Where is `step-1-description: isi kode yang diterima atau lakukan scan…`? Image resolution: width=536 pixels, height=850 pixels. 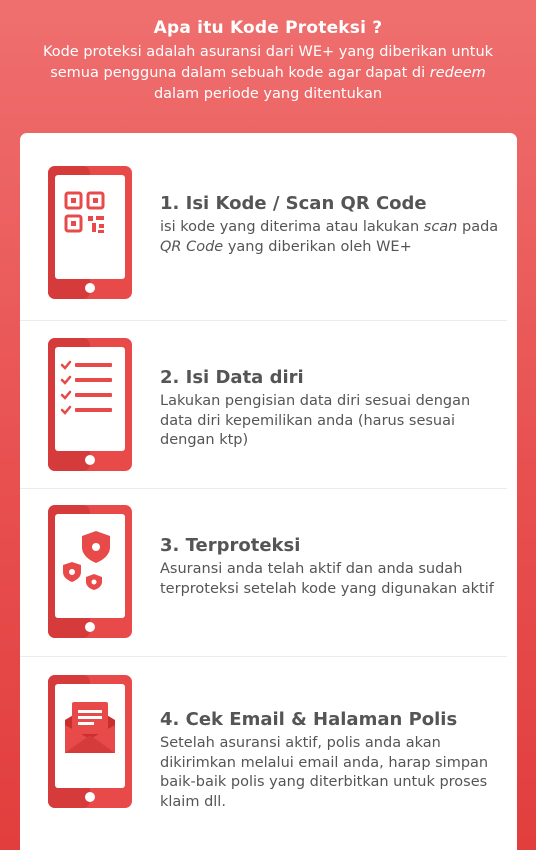 step-1-description: isi kode yang diterima atau lakukan scan… is located at coordinates (330, 237).